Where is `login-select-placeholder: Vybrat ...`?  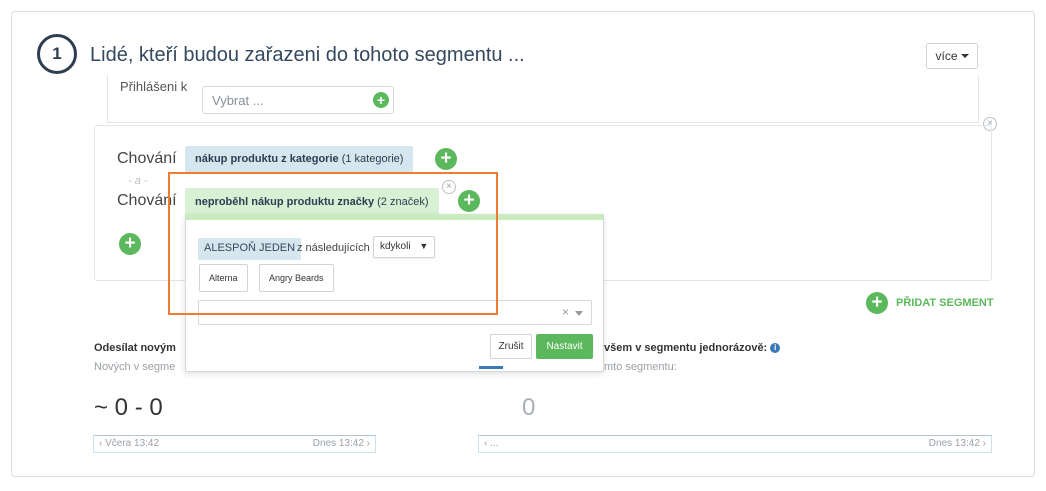 login-select-placeholder: Vybrat ... is located at coordinates (238, 100).